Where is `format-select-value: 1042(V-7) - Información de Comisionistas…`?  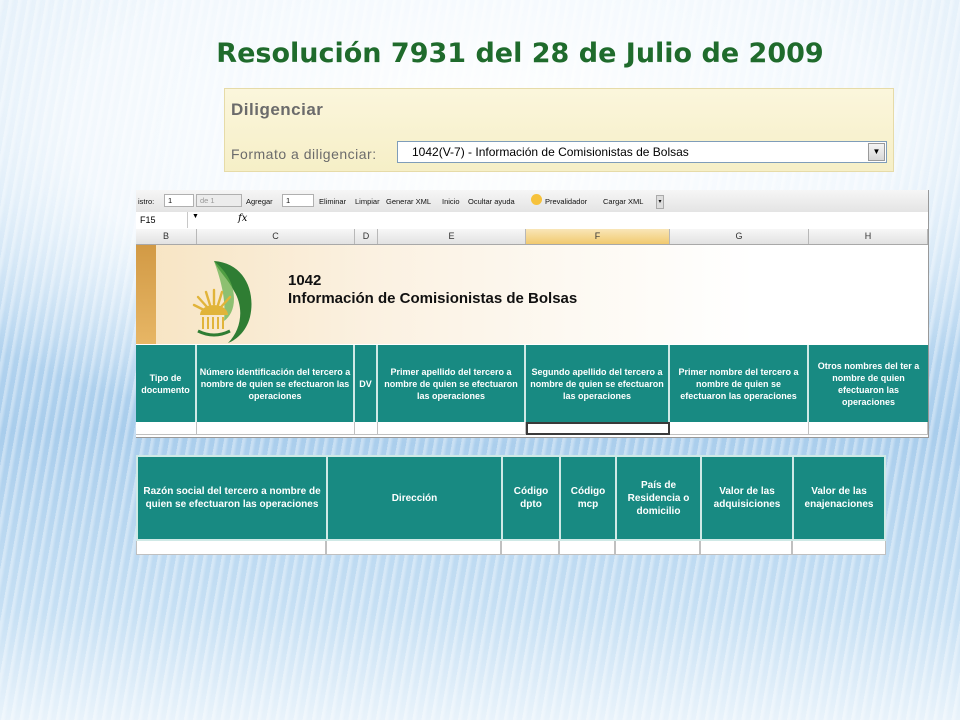 format-select-value: 1042(V-7) - Información de Comisionistas… is located at coordinates (550, 152).